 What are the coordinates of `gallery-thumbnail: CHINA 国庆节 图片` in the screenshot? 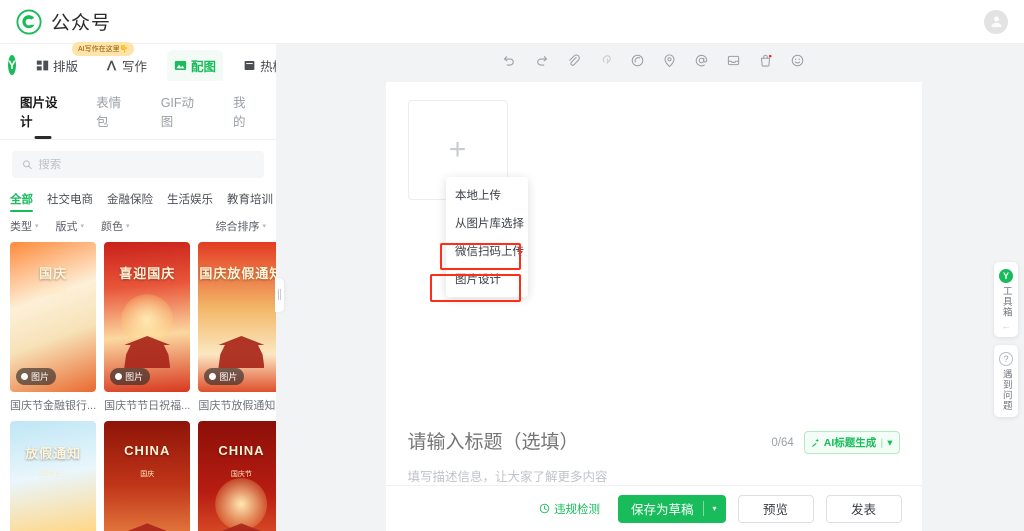 It's located at (237, 476).